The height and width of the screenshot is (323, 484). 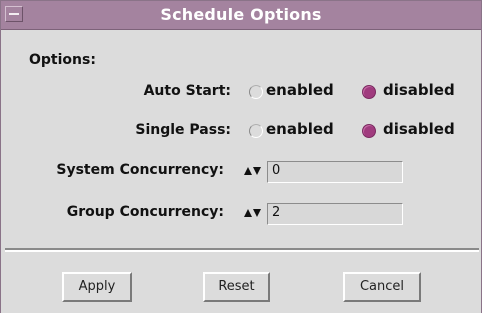 I want to click on auto-start-label: Auto Start:, so click(x=187, y=91).